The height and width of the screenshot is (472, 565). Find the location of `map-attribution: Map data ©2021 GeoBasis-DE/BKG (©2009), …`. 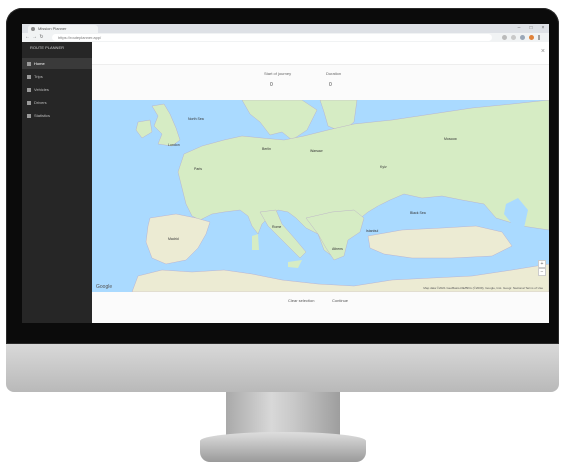

map-attribution: Map data ©2021 GeoBasis-DE/BKG (©2009), … is located at coordinates (483, 288).